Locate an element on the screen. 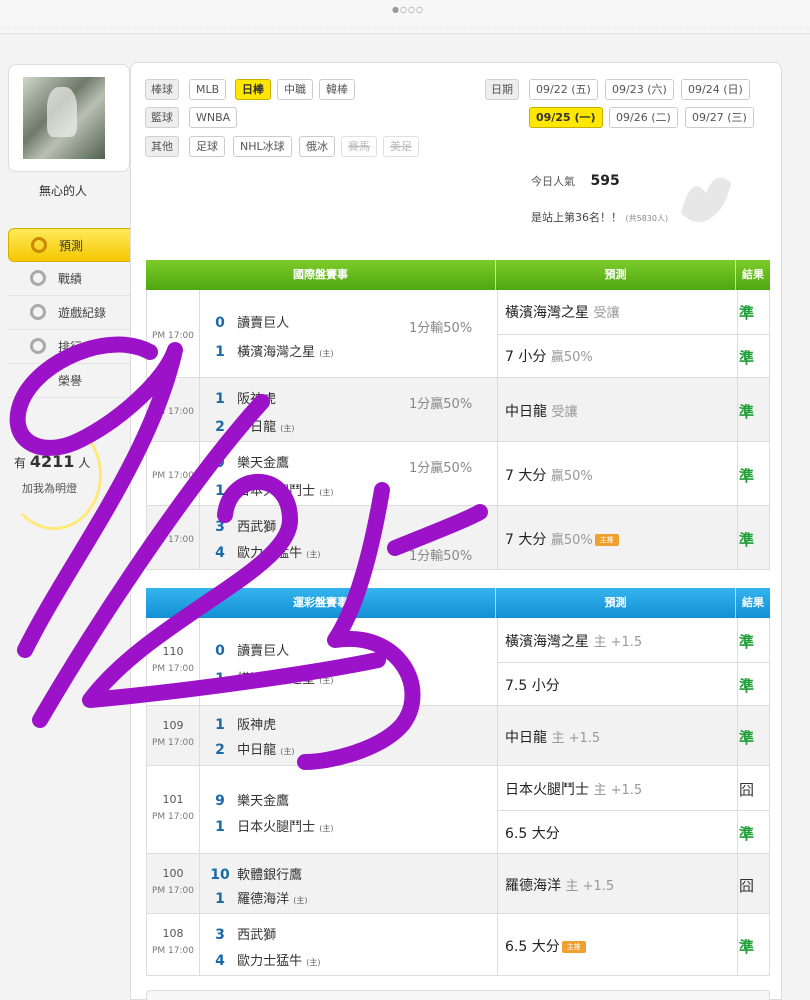  chip-nhl: NHL冰球 is located at coordinates (262, 146).